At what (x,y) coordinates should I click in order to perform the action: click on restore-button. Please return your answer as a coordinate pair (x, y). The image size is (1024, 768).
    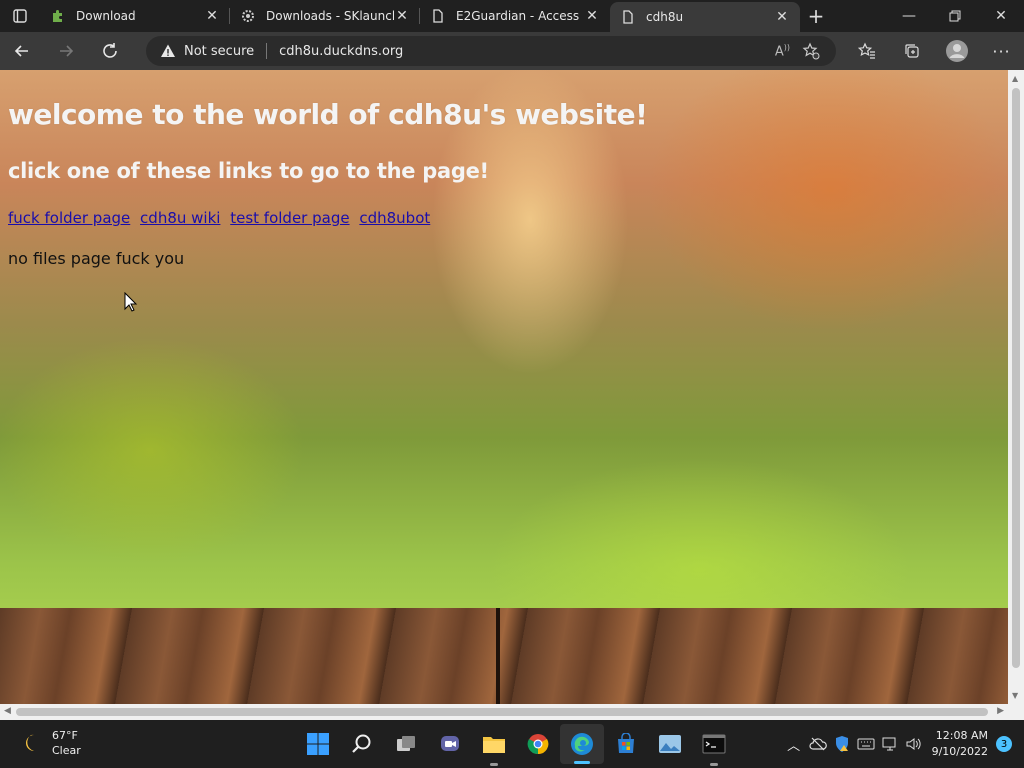
    Looking at the image, I should click on (955, 16).